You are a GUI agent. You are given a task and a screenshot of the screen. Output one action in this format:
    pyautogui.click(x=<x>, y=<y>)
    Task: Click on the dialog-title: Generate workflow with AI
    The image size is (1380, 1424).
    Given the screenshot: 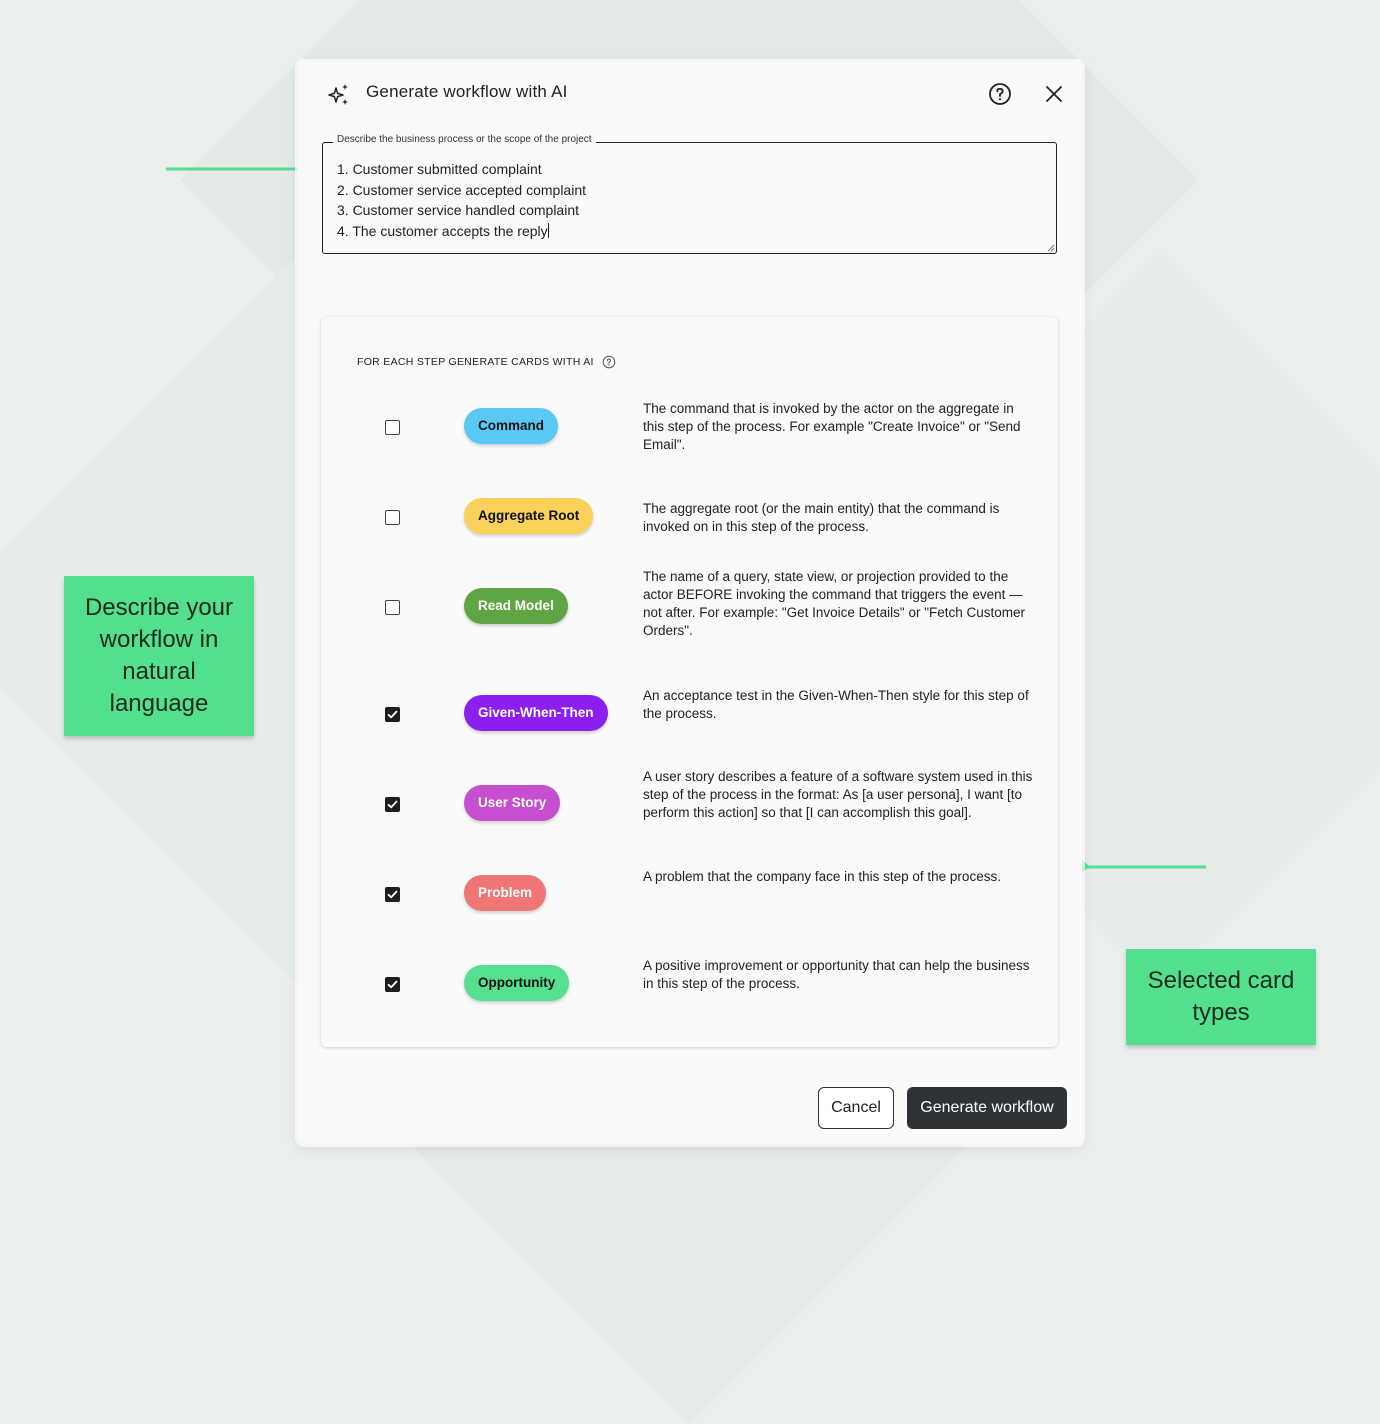 What is the action you would take?
    pyautogui.click(x=467, y=91)
    